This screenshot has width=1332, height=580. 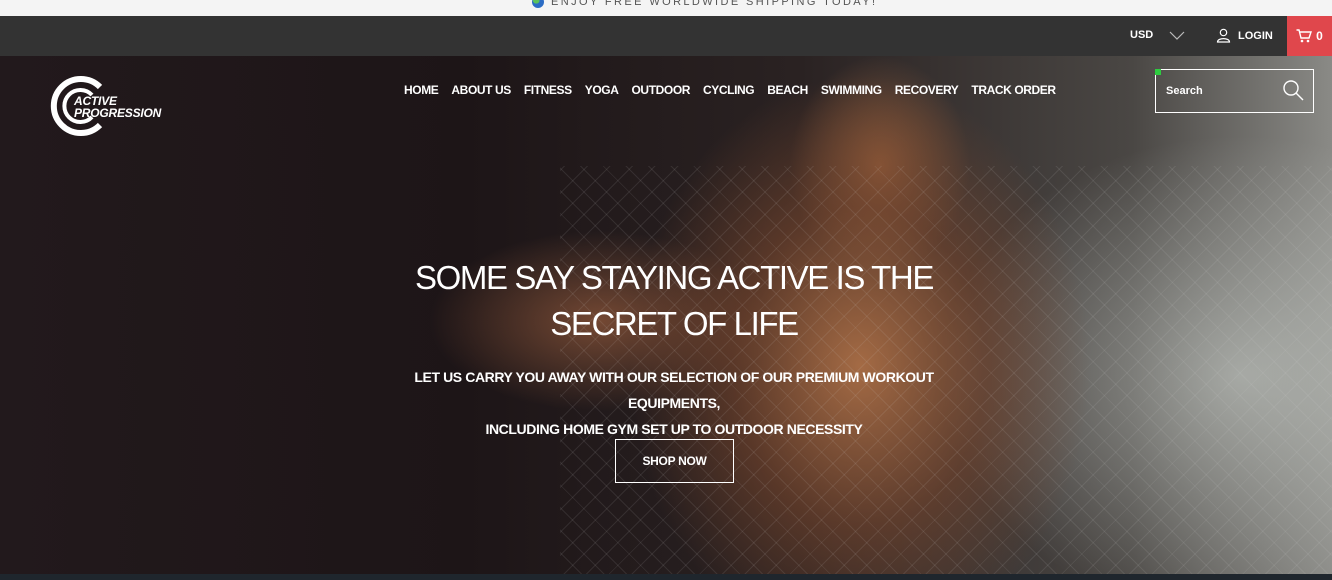 I want to click on nav-item-beach: BEACH, so click(x=787, y=90).